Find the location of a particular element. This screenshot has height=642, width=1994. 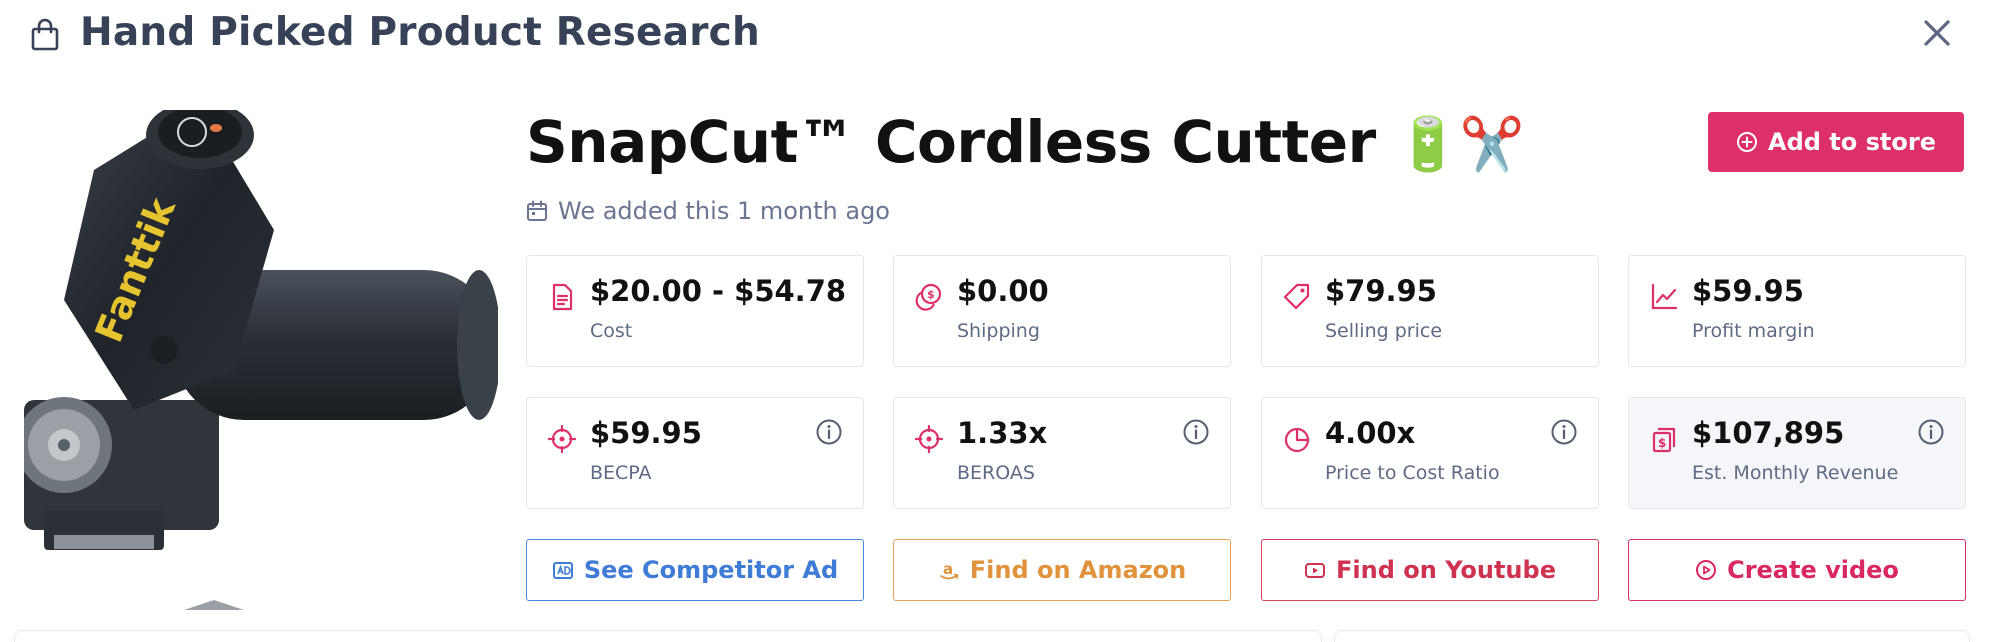

stat-label: Shipping is located at coordinates (998, 331).